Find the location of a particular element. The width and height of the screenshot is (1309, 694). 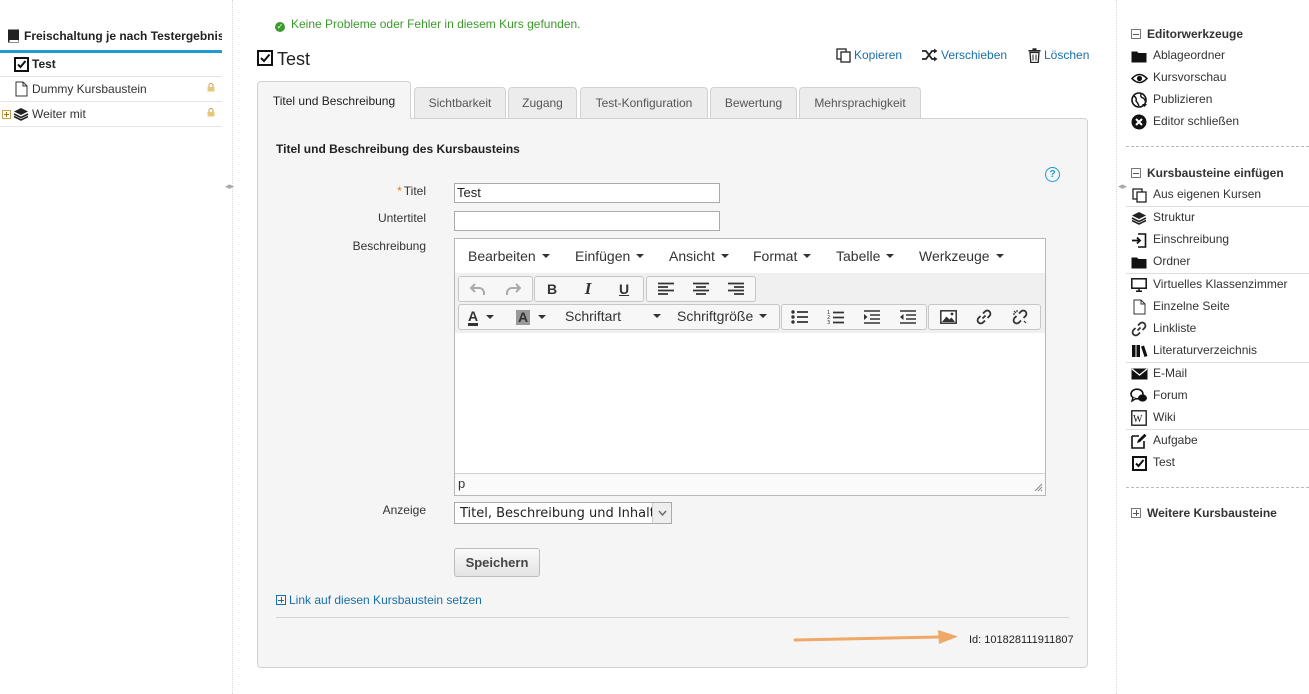

resize-grip-icon is located at coordinates (1038, 487).